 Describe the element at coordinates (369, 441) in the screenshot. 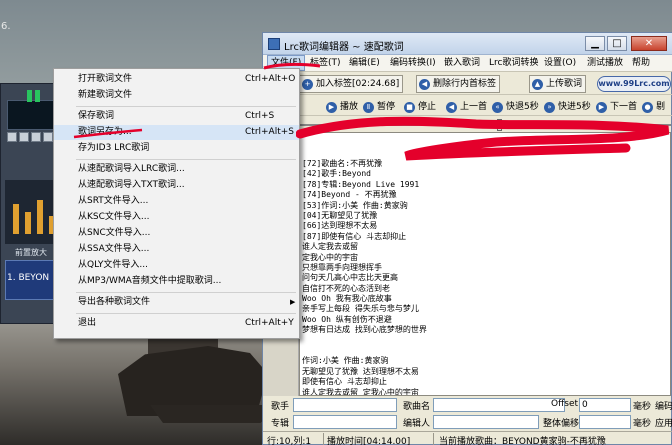

I see `play-time: 播放时间[04:14.00]` at that location.